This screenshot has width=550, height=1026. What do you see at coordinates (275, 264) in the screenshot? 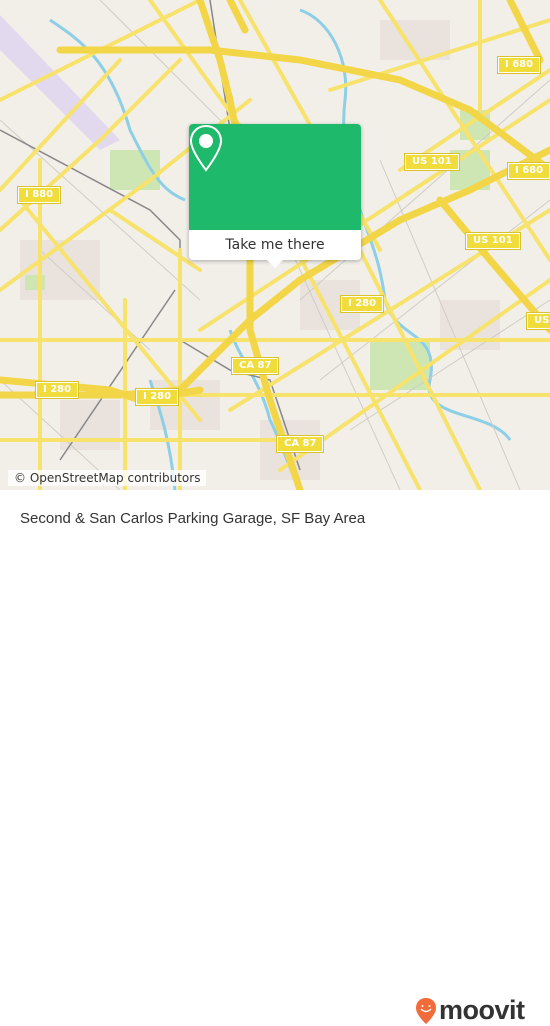
I see `popup-pointer` at bounding box center [275, 264].